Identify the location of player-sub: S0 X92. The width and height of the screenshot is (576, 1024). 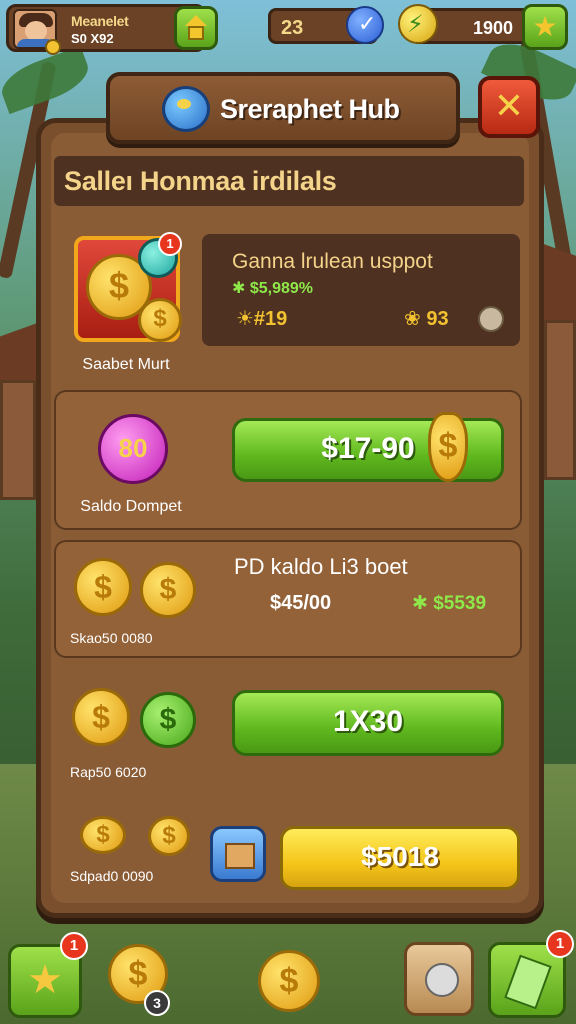
(92, 38).